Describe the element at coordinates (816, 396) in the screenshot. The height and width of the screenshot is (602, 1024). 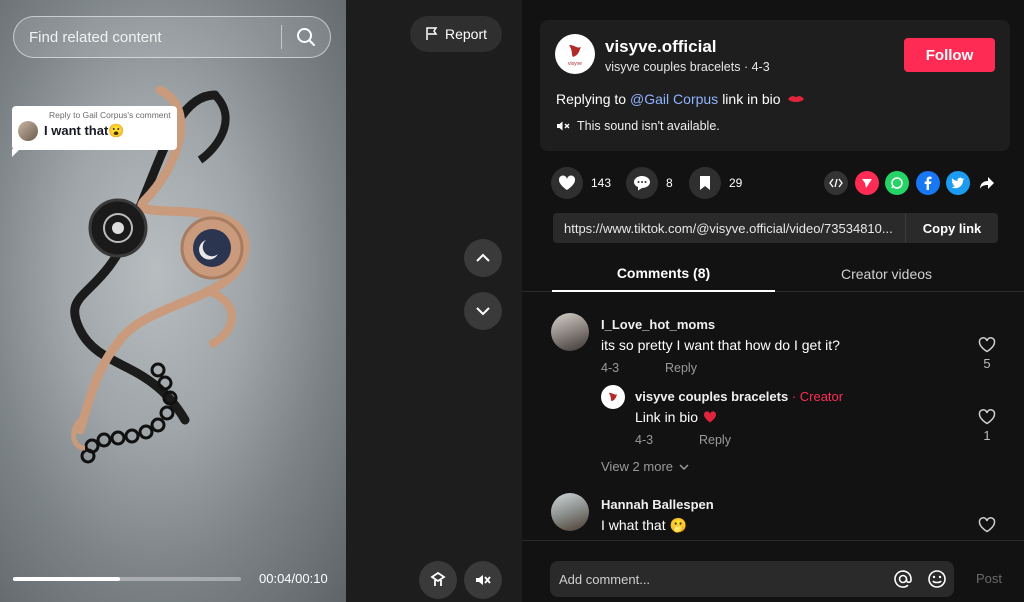
I see `creator-tag: · Creator` at that location.